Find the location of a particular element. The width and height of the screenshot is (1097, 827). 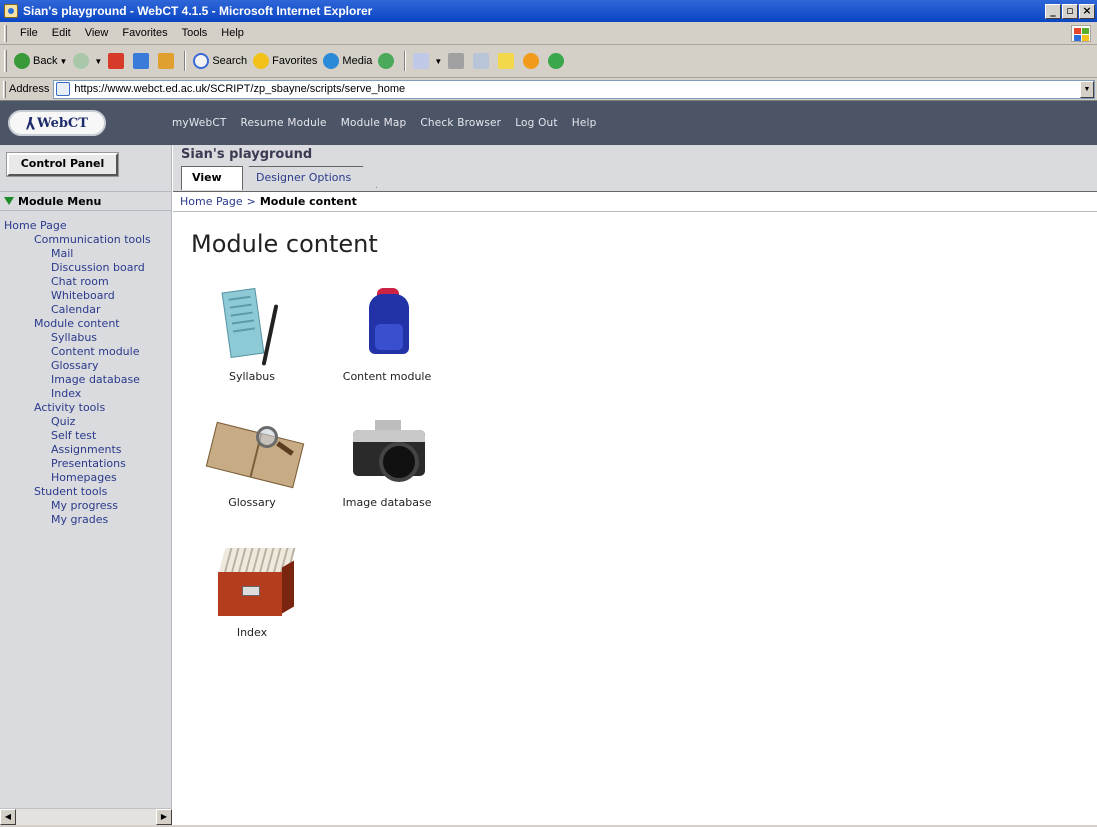

forward-dropdown-icon: ▼ is located at coordinates (98, 61).